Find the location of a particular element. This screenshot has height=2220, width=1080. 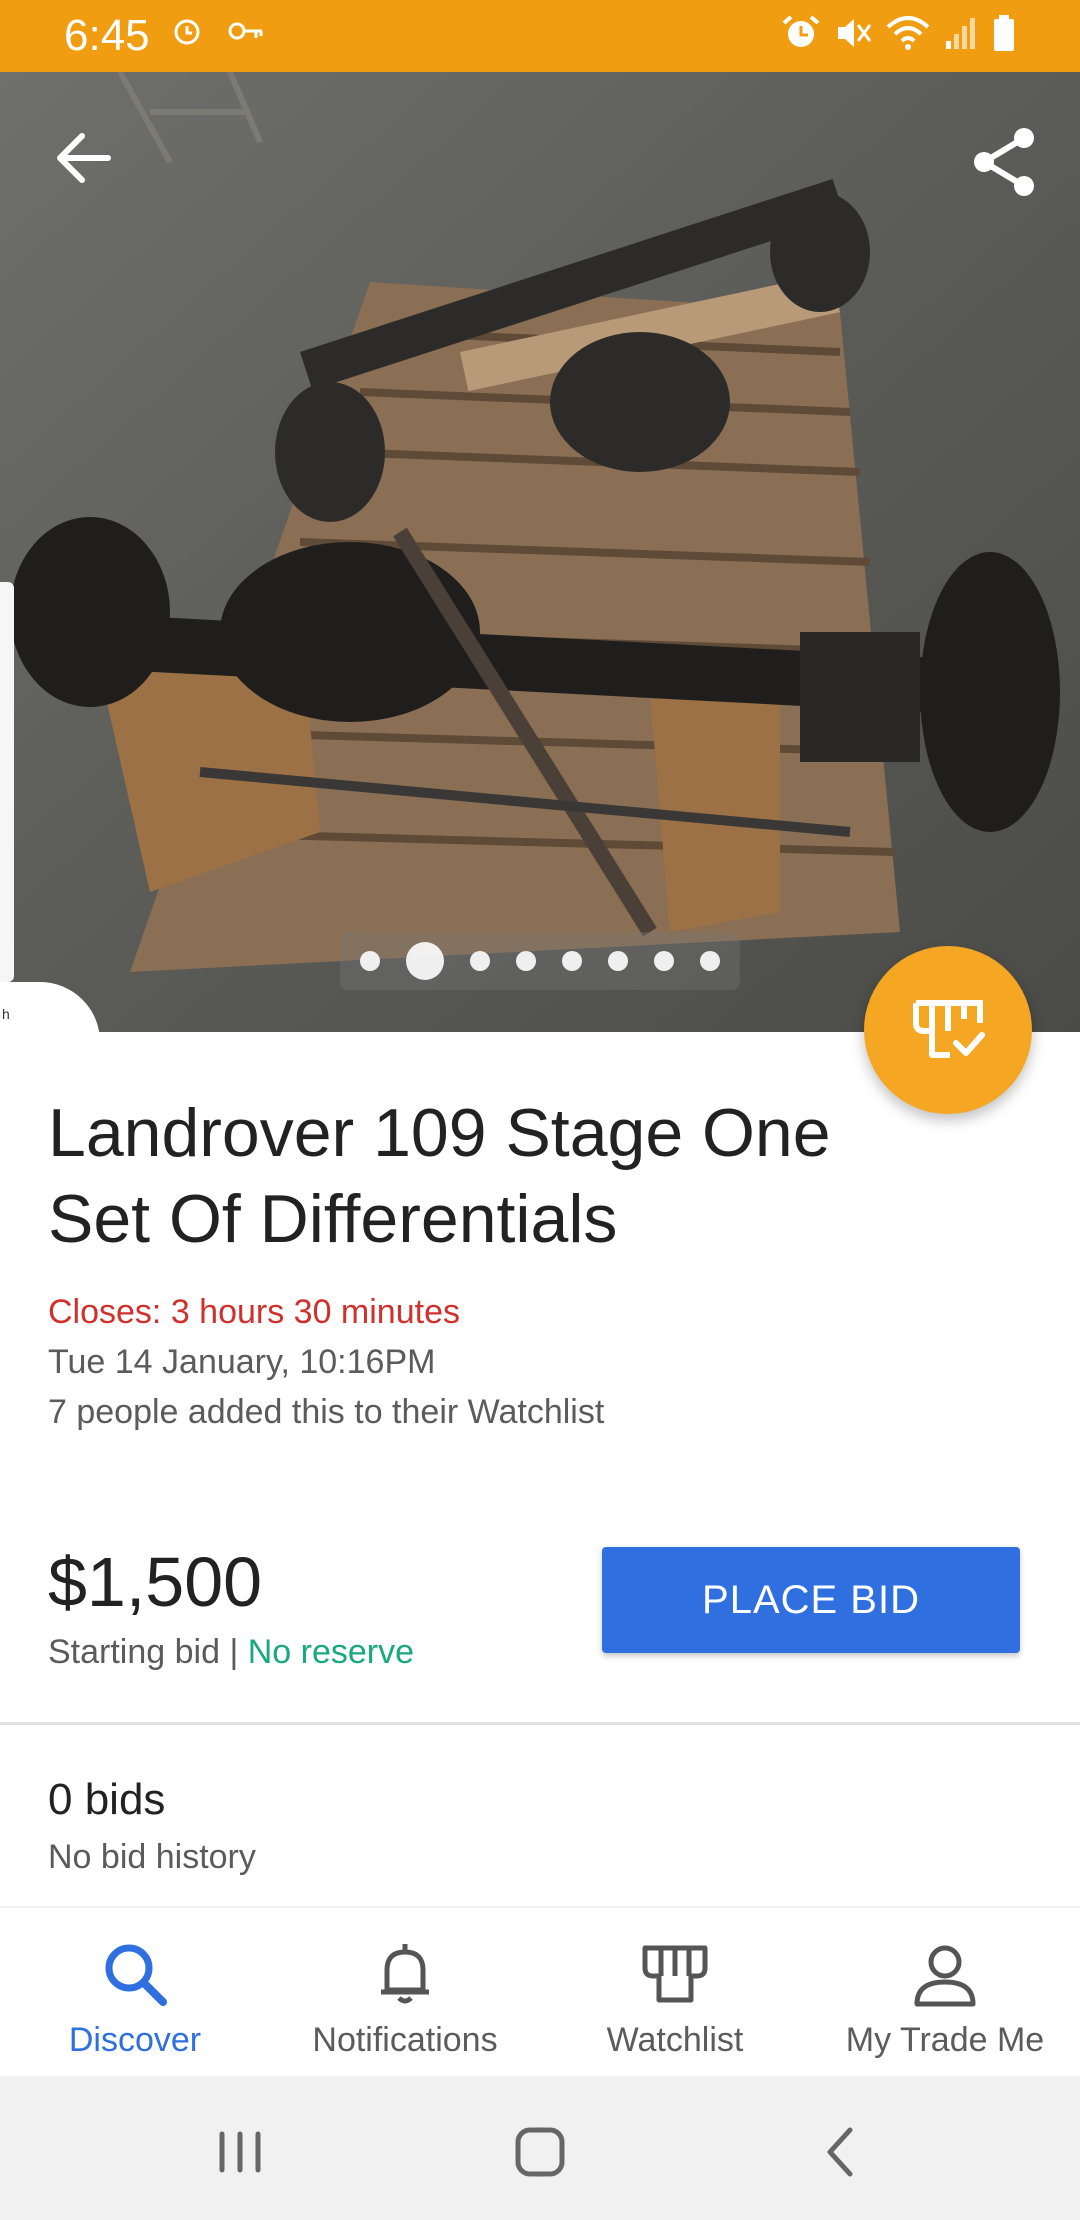

watchlist-check-icon is located at coordinates (949, 1029).